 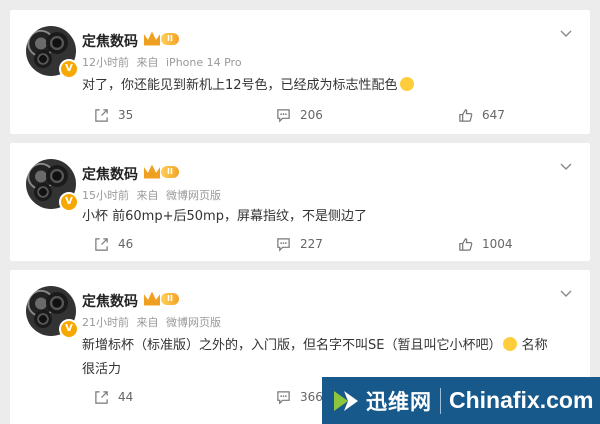 I want to click on watermark-banner: 迅维网 Chinafix.com, so click(x=461, y=400).